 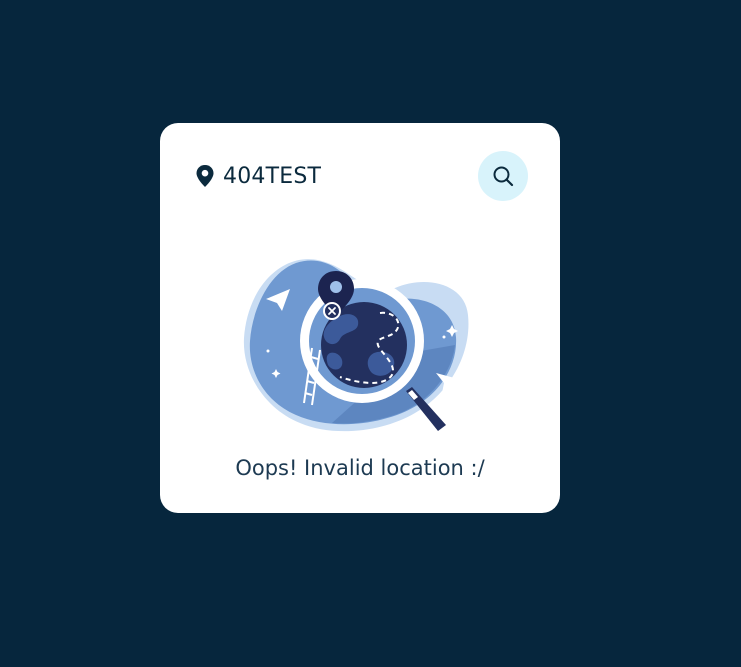 I want to click on location-name: 404TEST, so click(x=272, y=176).